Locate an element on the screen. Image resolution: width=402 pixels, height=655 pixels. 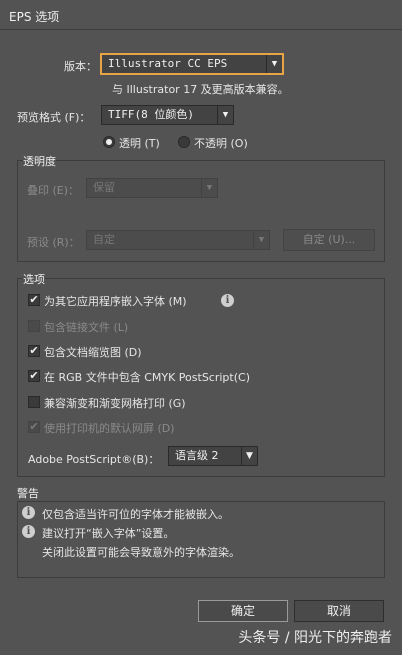
radio-transparent is located at coordinates (109, 142).